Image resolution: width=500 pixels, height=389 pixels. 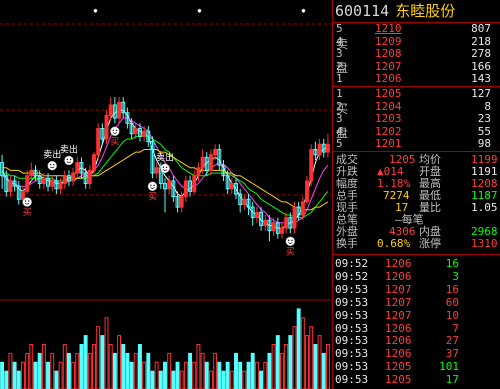 What do you see at coordinates (481, 28) in the screenshot?
I see `ask-volume: 807` at bounding box center [481, 28].